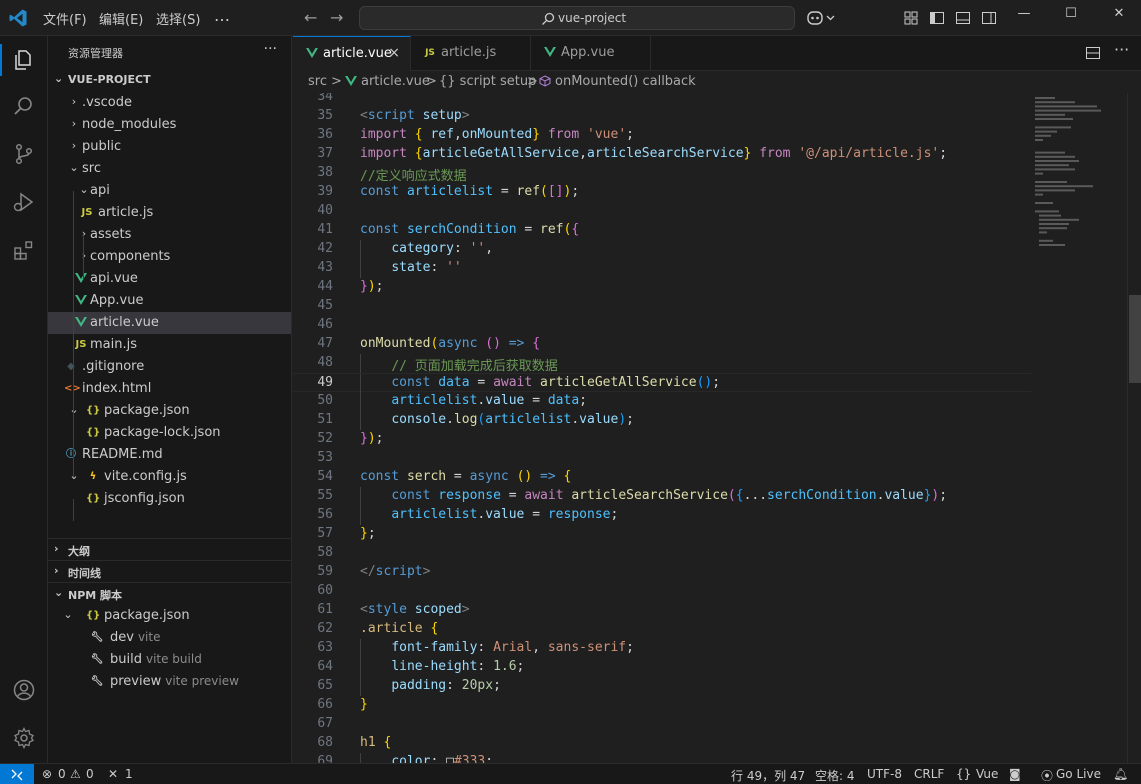 The width and height of the screenshot is (1141, 784). I want to click on tree-item-package-lock-json: {} package-lock.json, so click(169, 433).